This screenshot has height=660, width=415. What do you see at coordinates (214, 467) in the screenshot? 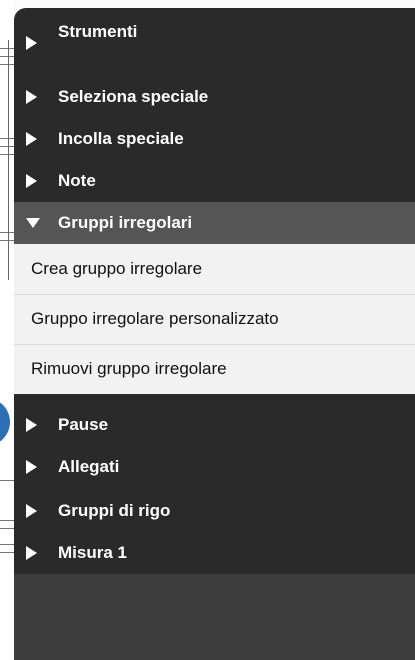
I see `section-allegati: Allegati` at bounding box center [214, 467].